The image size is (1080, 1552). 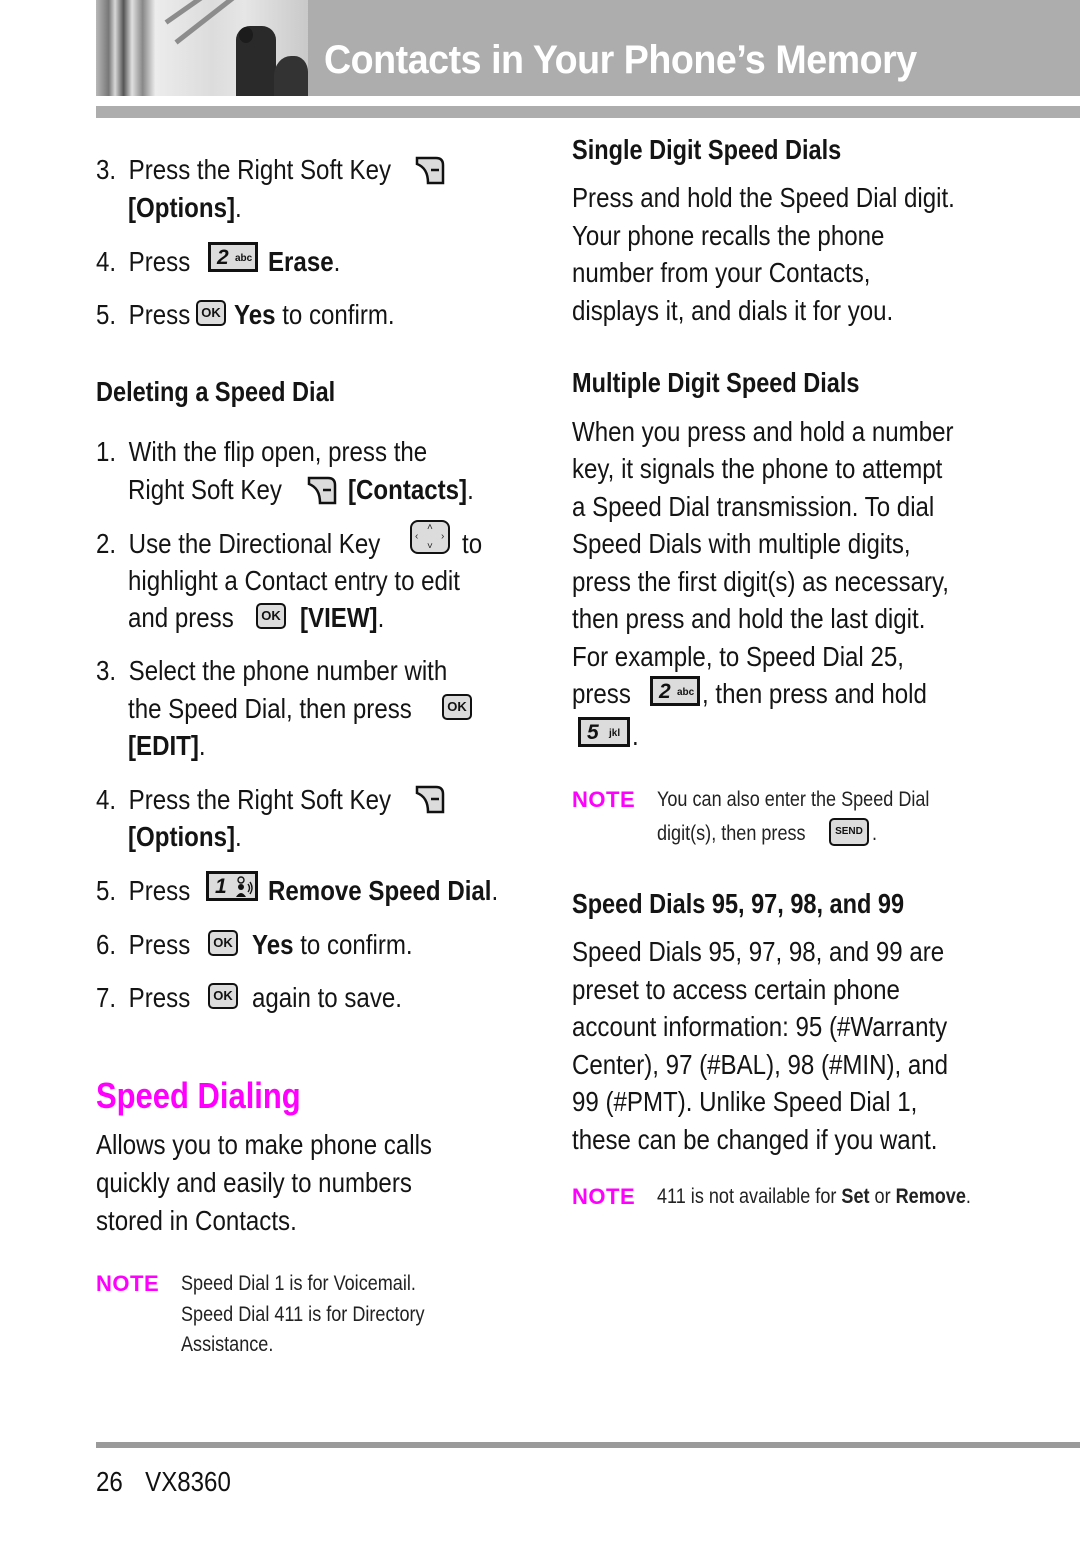 What do you see at coordinates (188, 1481) in the screenshot?
I see `model-name: VX8360` at bounding box center [188, 1481].